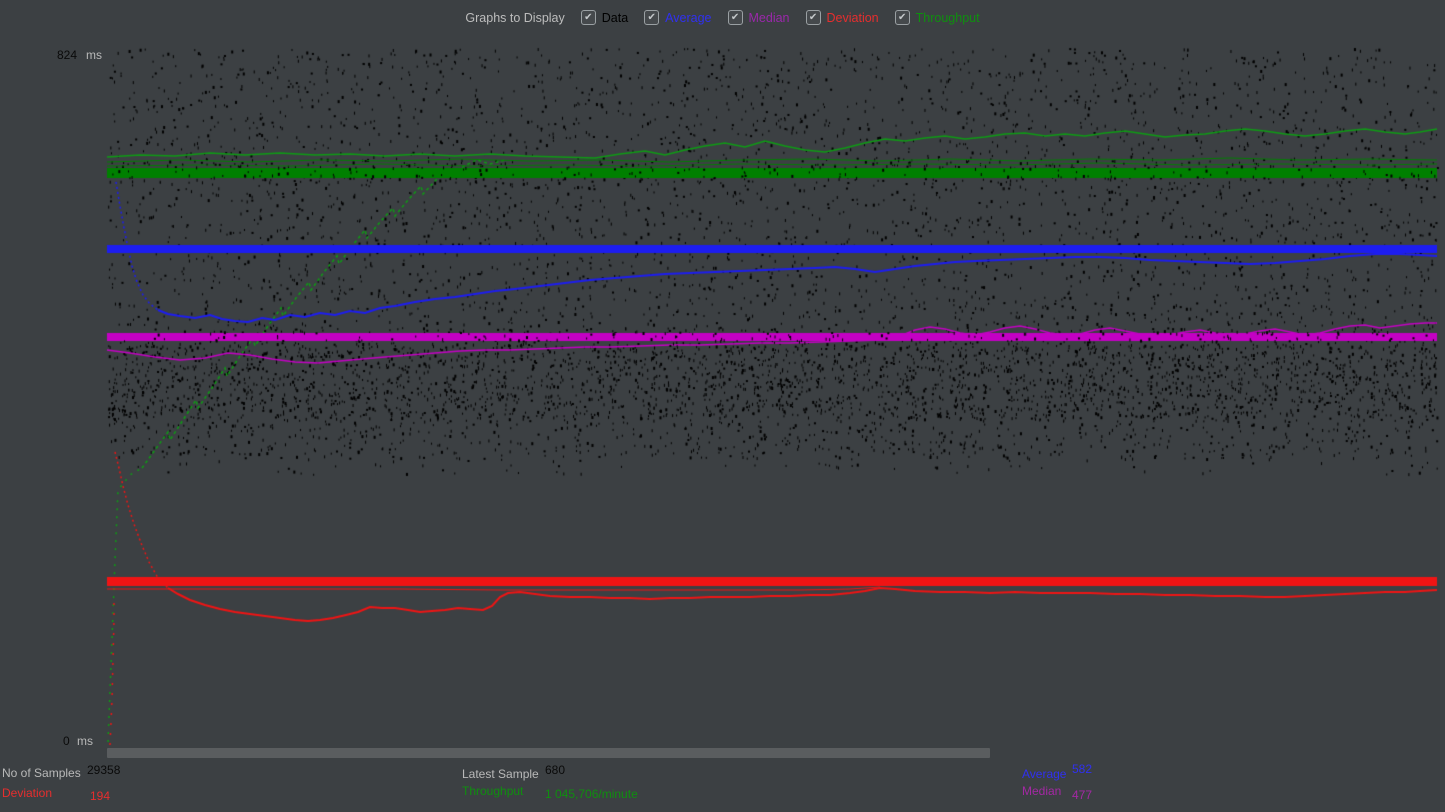 This screenshot has height=812, width=1445. What do you see at coordinates (947, 17) in the screenshot?
I see `checkbox-throughput-label: Throughput` at bounding box center [947, 17].